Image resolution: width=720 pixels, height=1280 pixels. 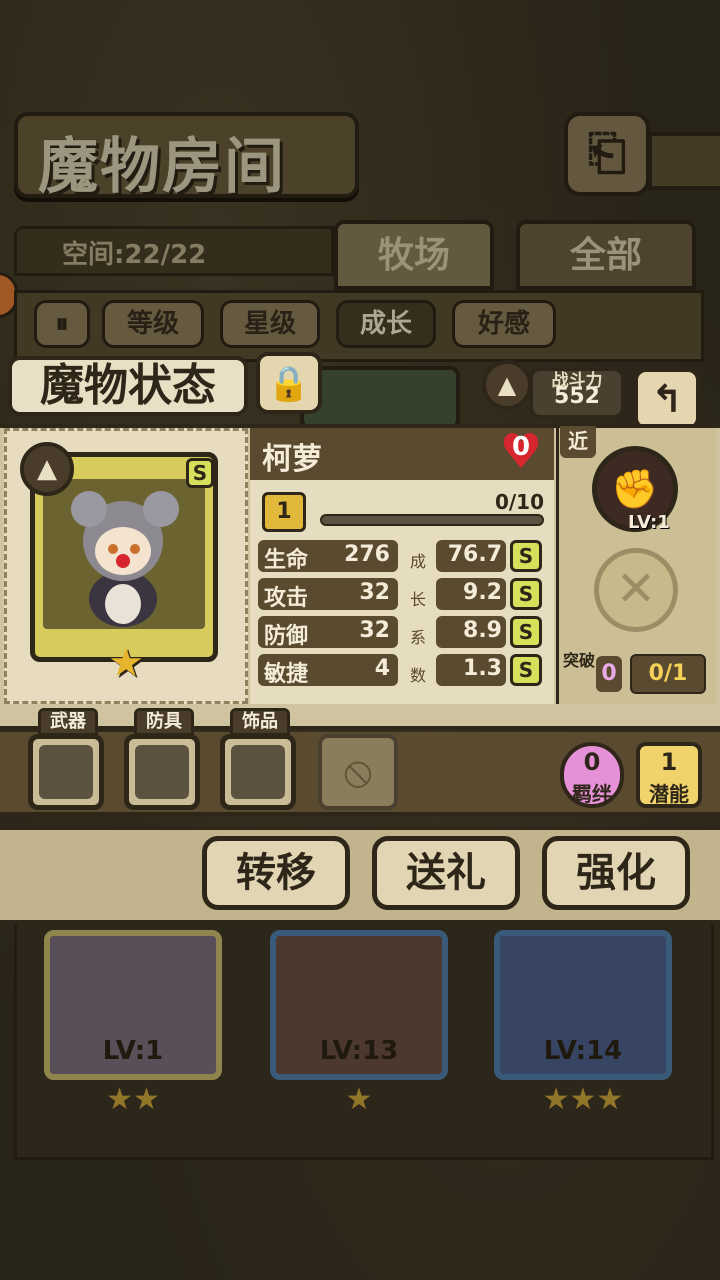 I want to click on stat-label: 生命, so click(x=286, y=560).